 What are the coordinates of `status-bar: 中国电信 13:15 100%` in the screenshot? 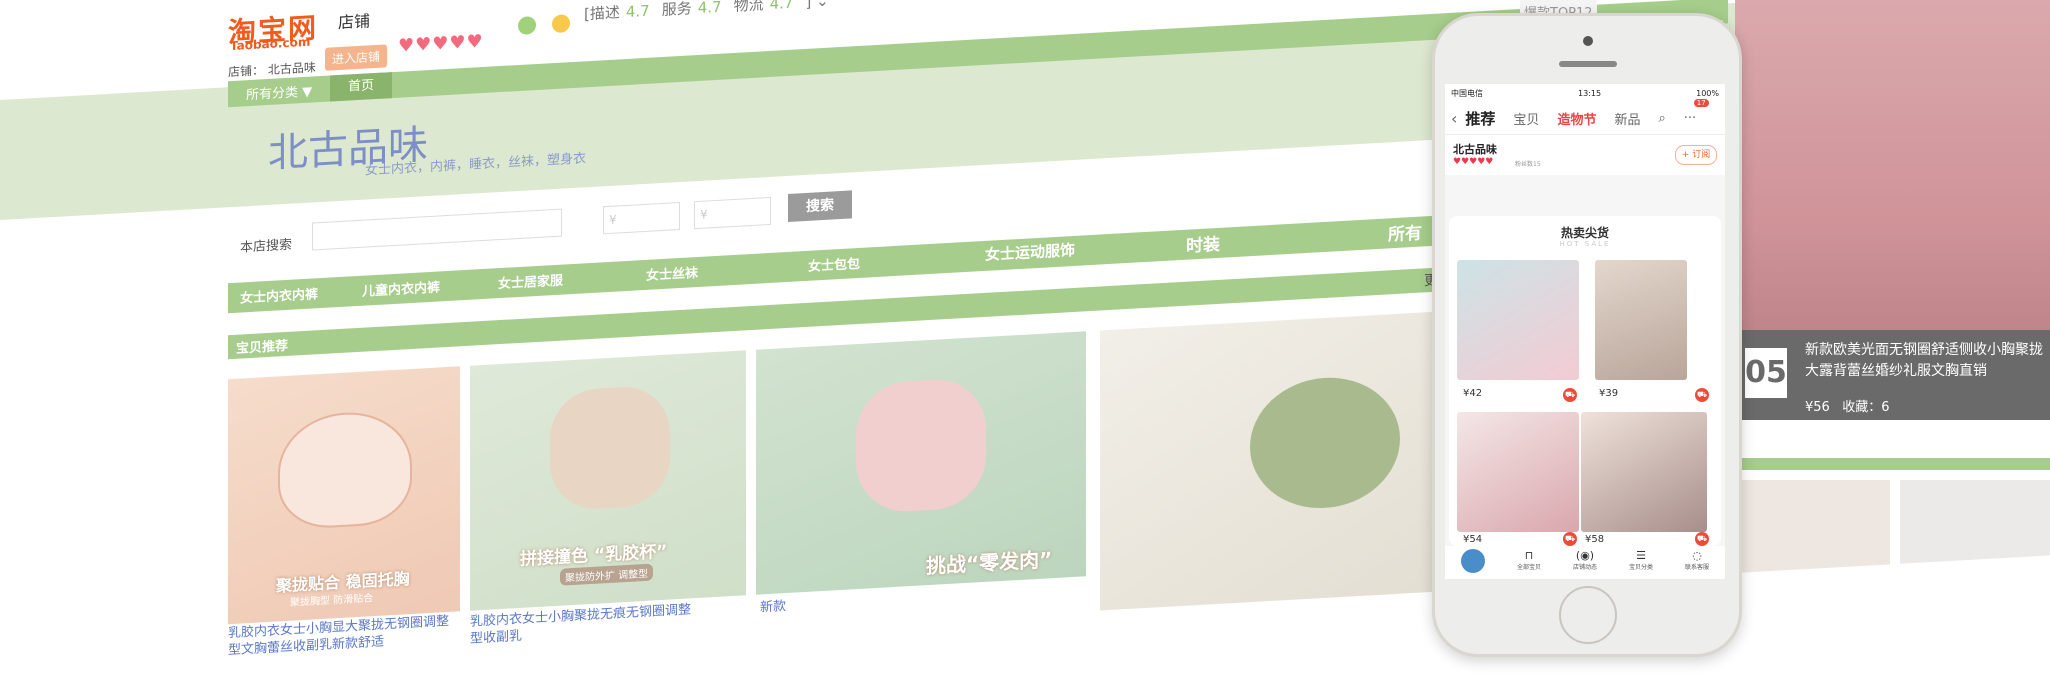 It's located at (1585, 93).